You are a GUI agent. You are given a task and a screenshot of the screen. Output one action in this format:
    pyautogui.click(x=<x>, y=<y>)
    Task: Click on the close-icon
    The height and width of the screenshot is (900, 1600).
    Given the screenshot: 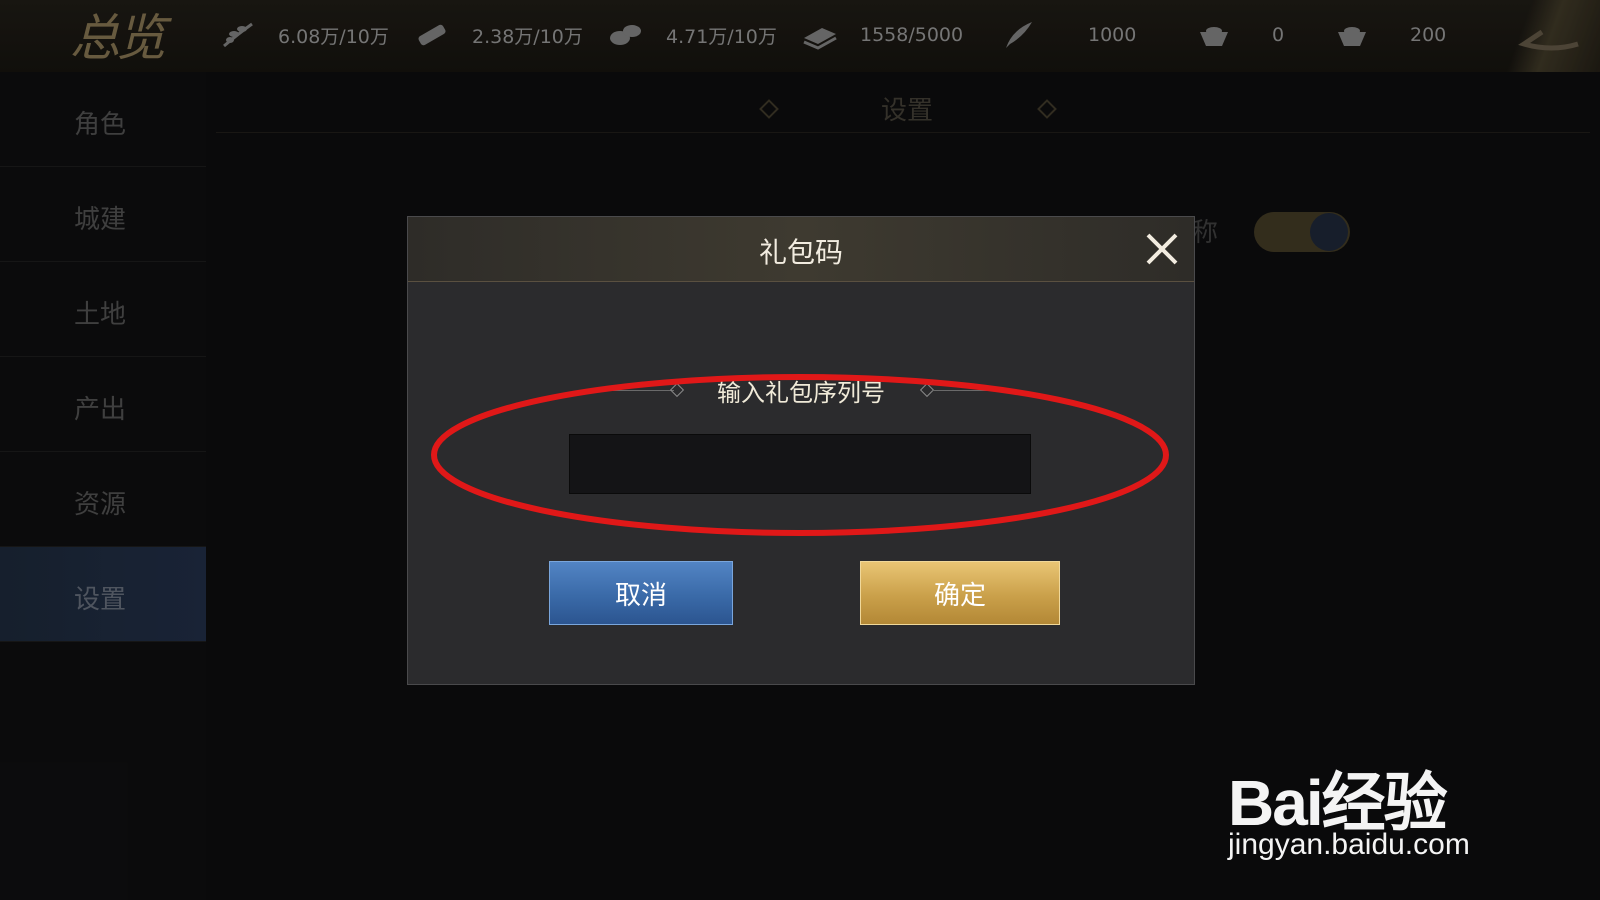 What is the action you would take?
    pyautogui.click(x=1162, y=249)
    